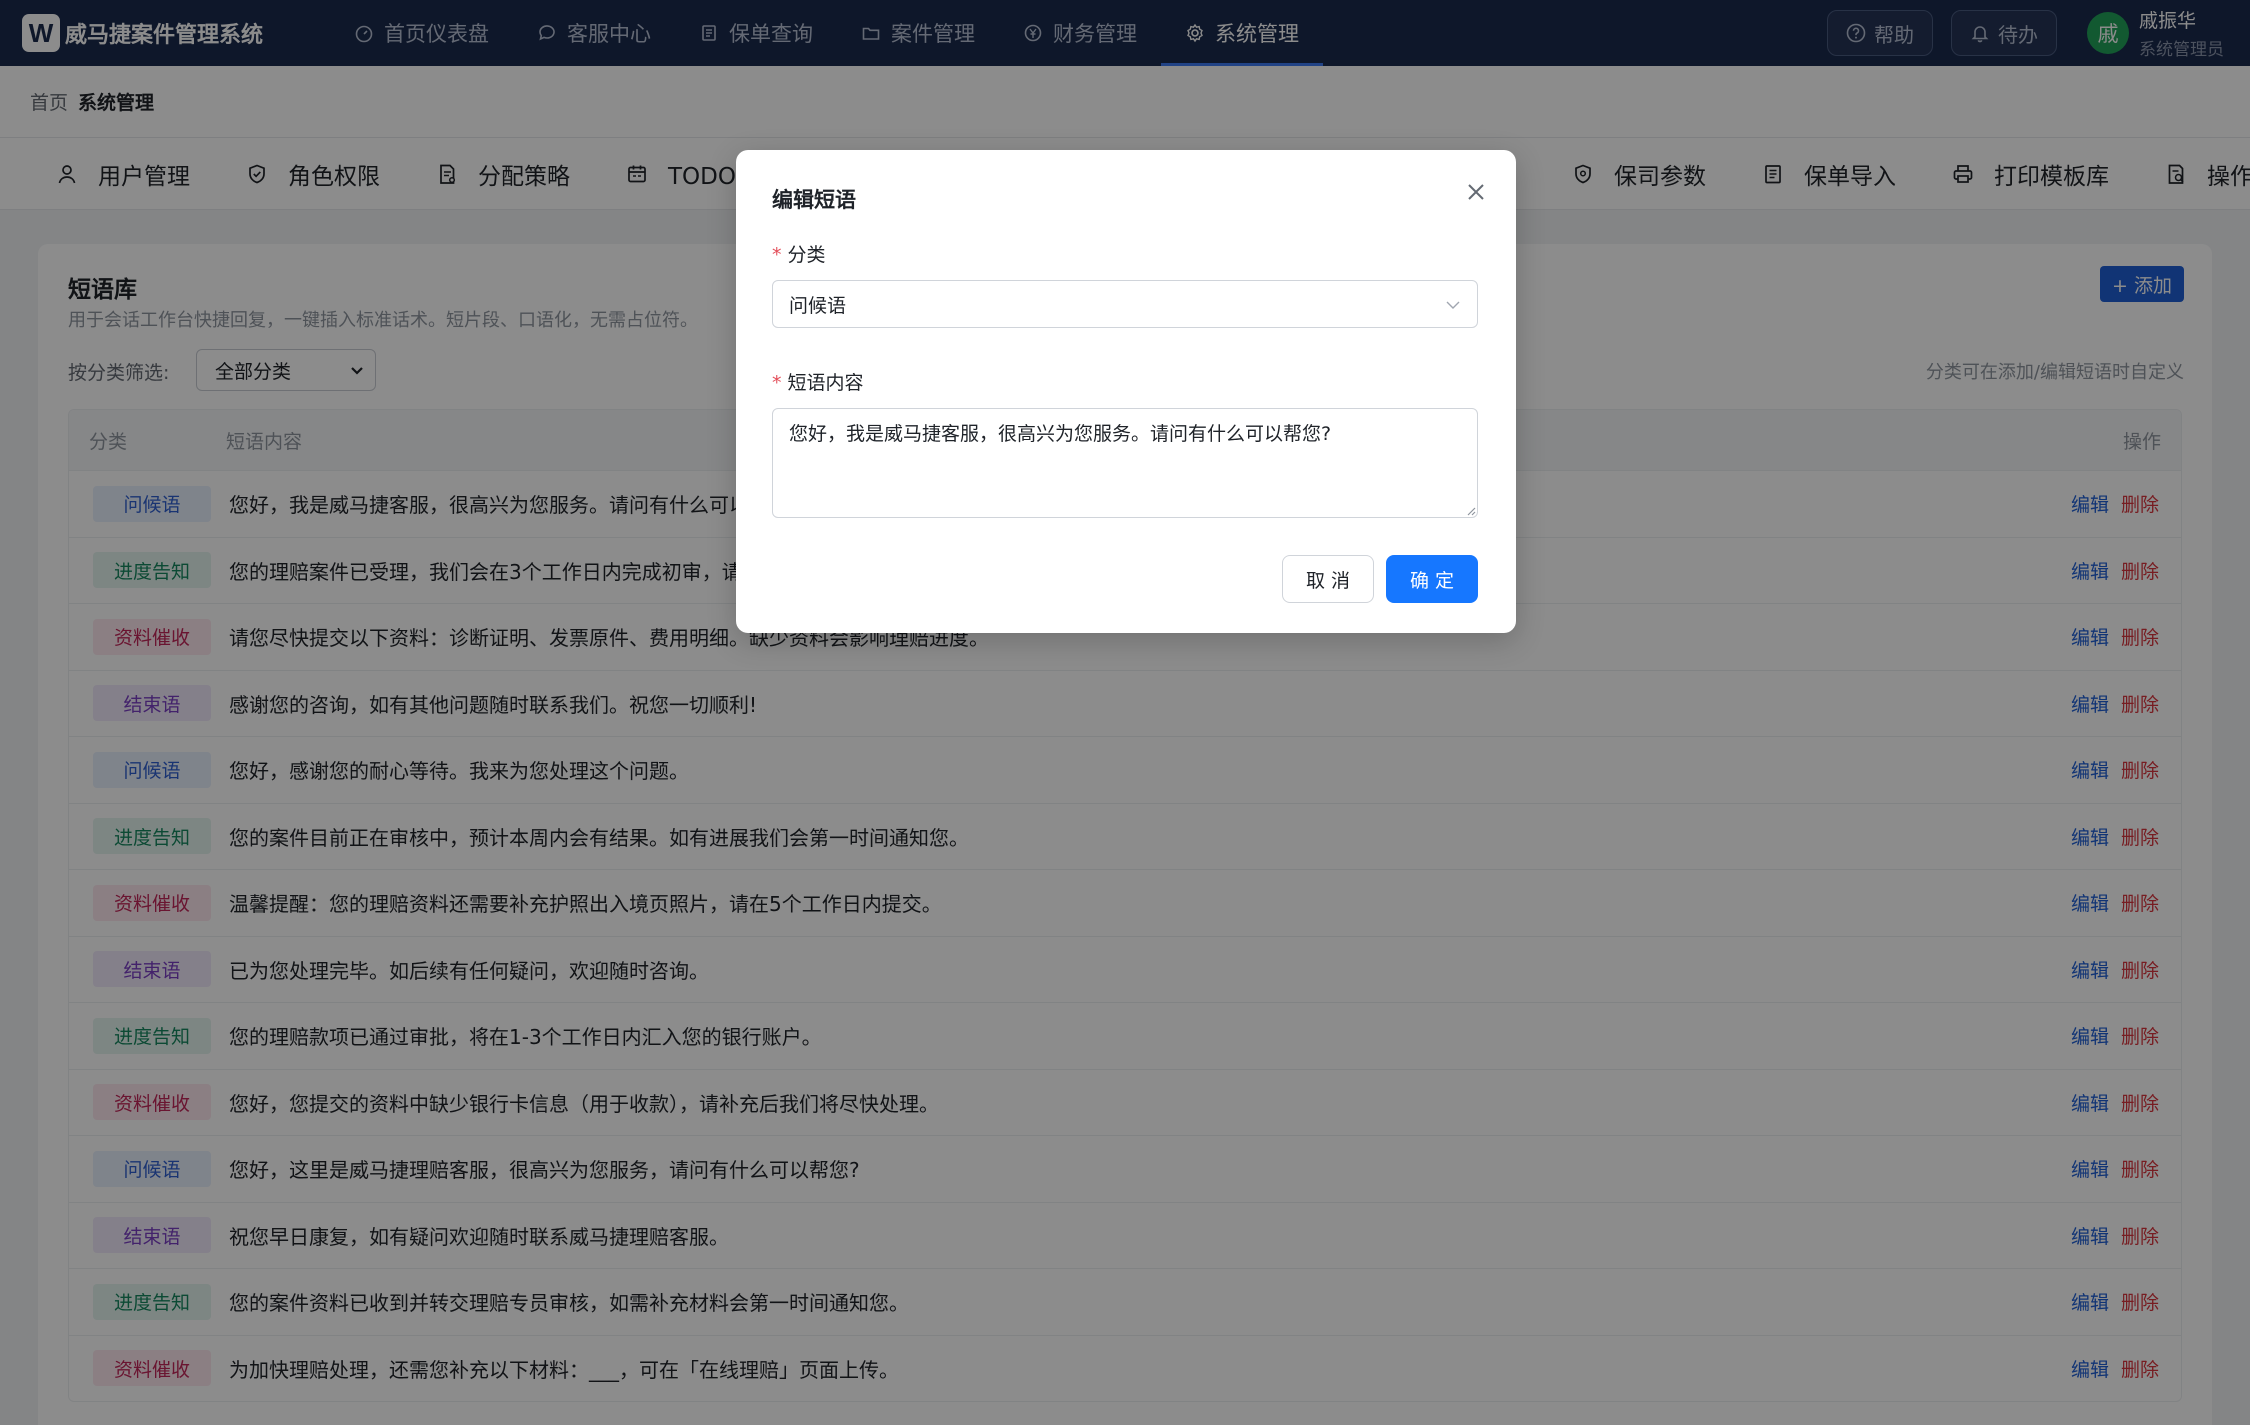  What do you see at coordinates (1476, 192) in the screenshot?
I see `close-icon` at bounding box center [1476, 192].